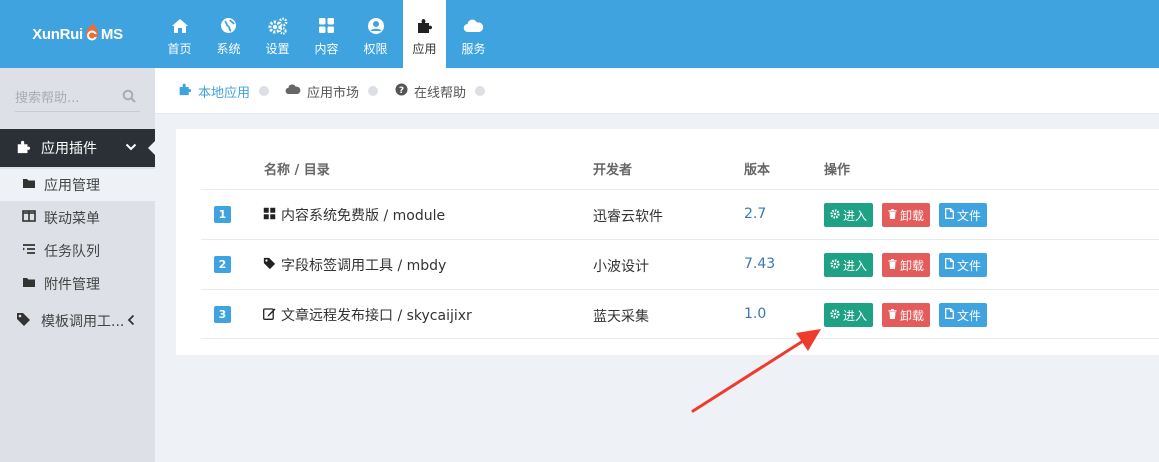 This screenshot has height=462, width=1159. Describe the element at coordinates (440, 91) in the screenshot. I see `tab-online-help: ? 在线帮助` at that location.